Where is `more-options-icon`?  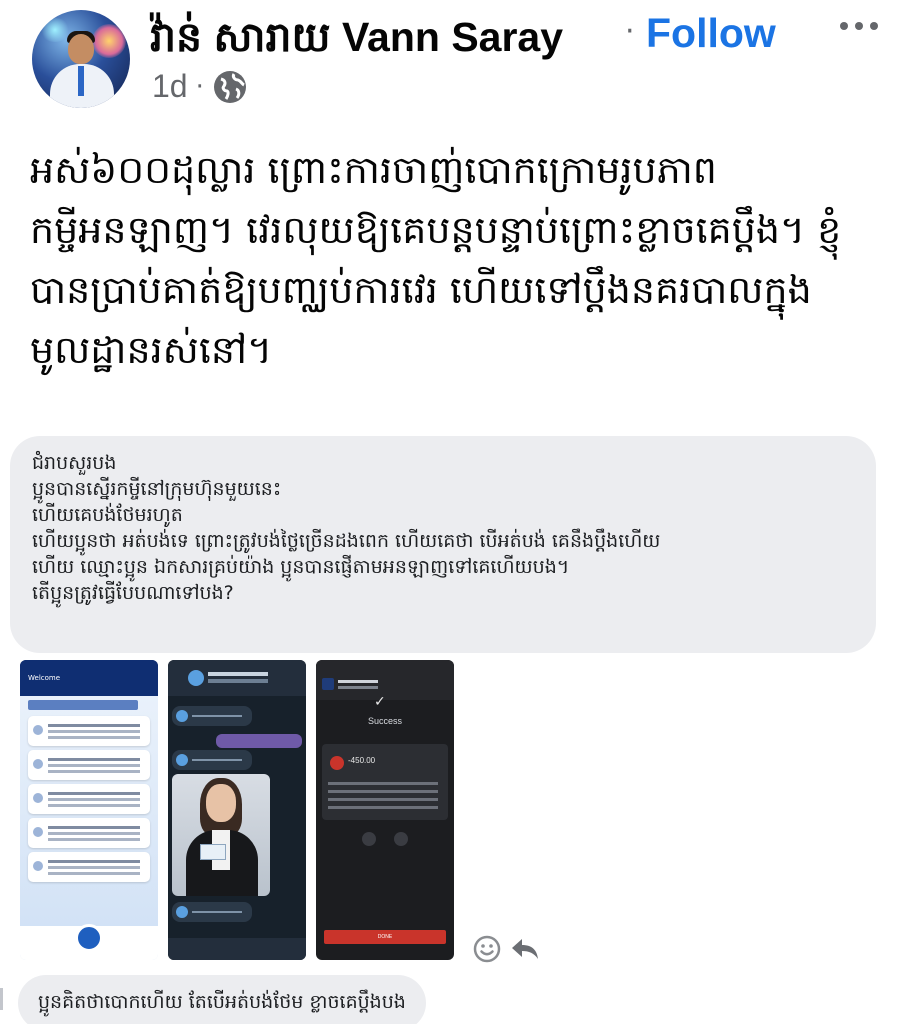 more-options-icon is located at coordinates (859, 26).